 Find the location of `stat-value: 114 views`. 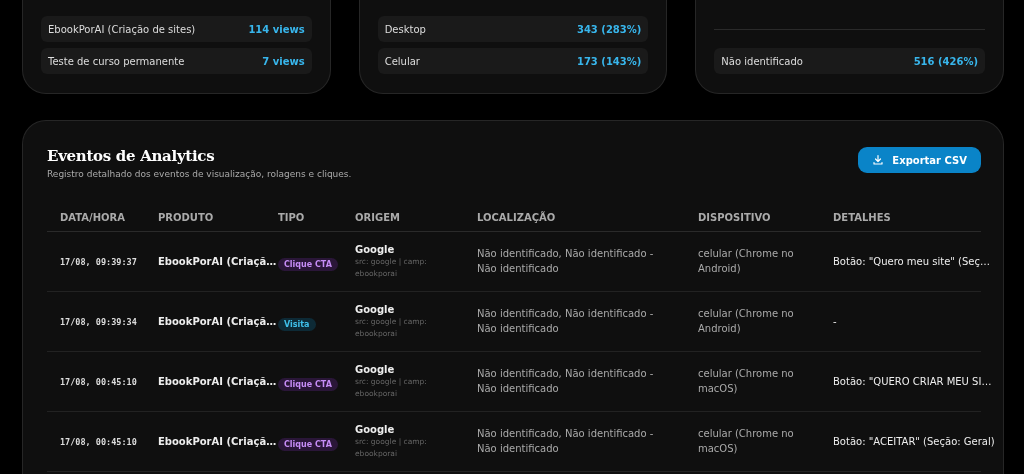

stat-value: 114 views is located at coordinates (276, 29).